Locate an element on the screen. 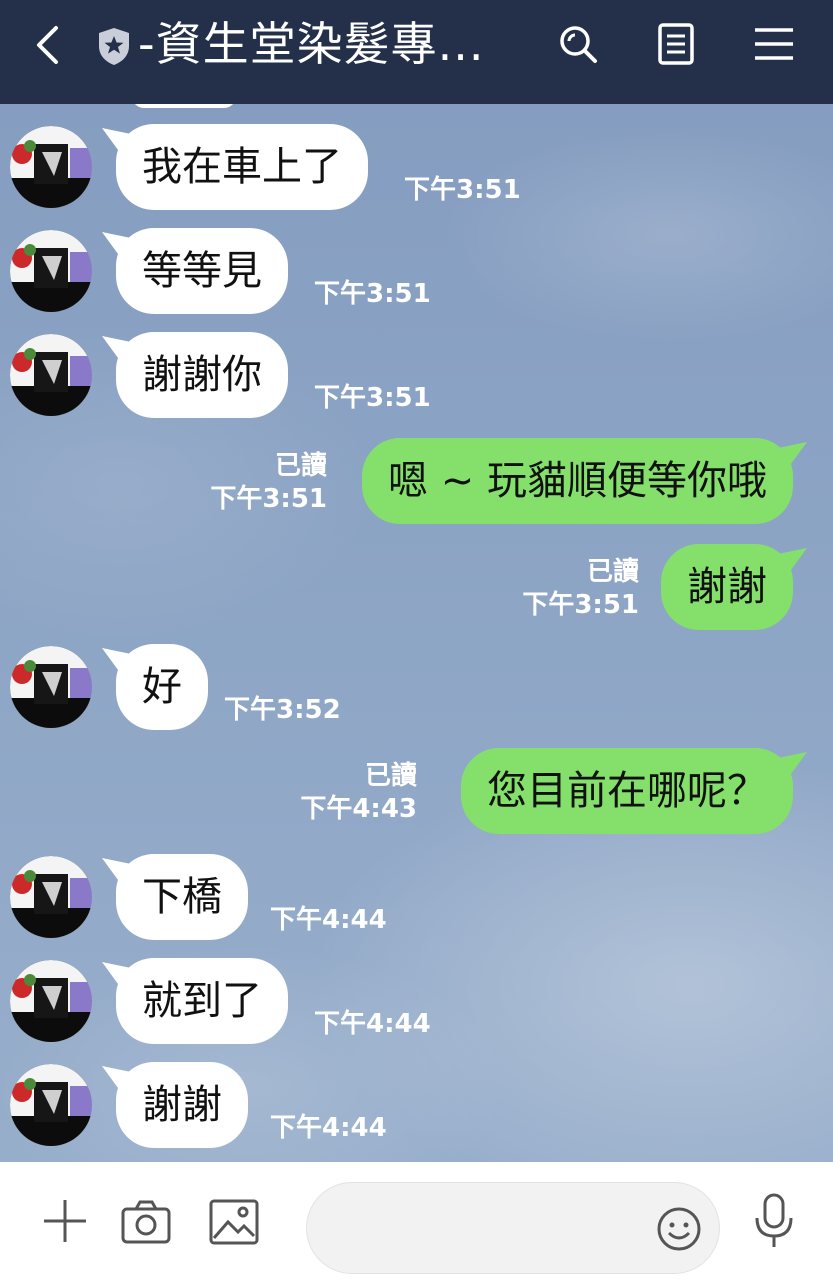 This screenshot has width=833, height=1280. message-bubble: 就到了 is located at coordinates (202, 1001).